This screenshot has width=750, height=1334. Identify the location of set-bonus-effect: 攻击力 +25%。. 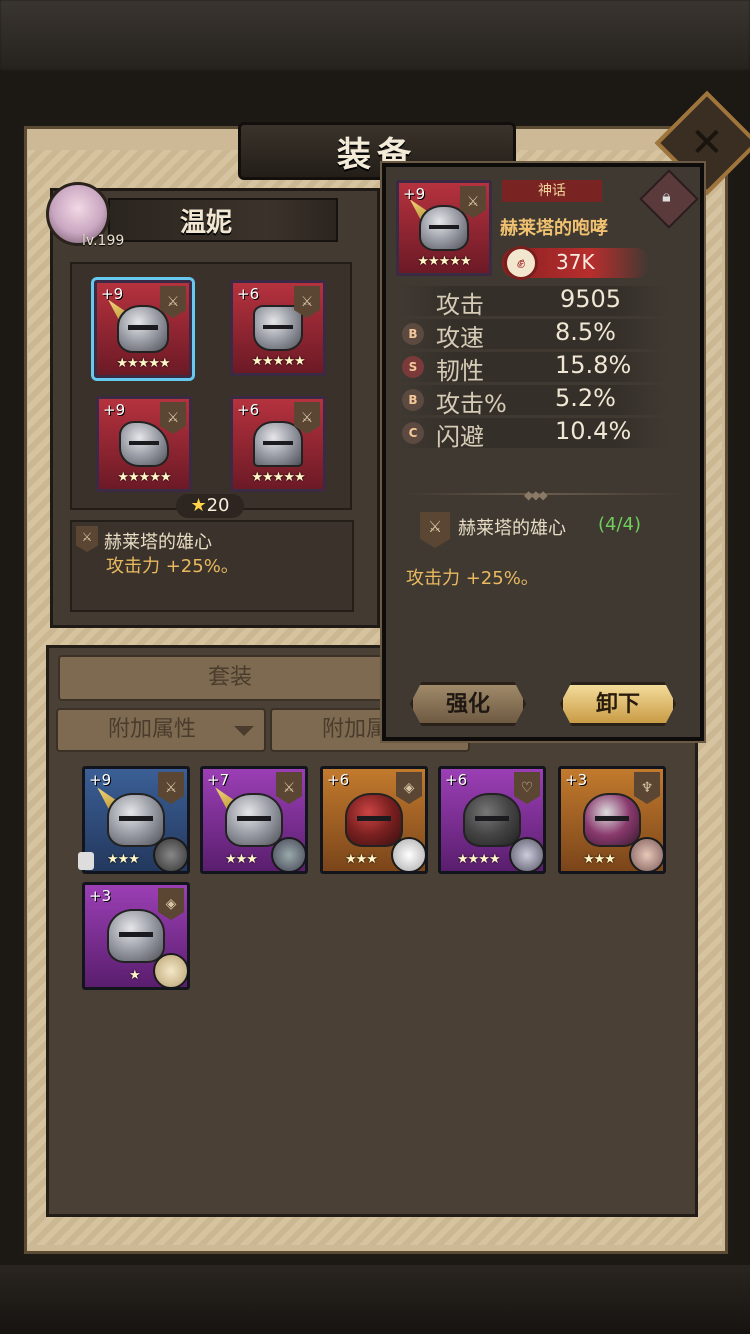
(172, 566).